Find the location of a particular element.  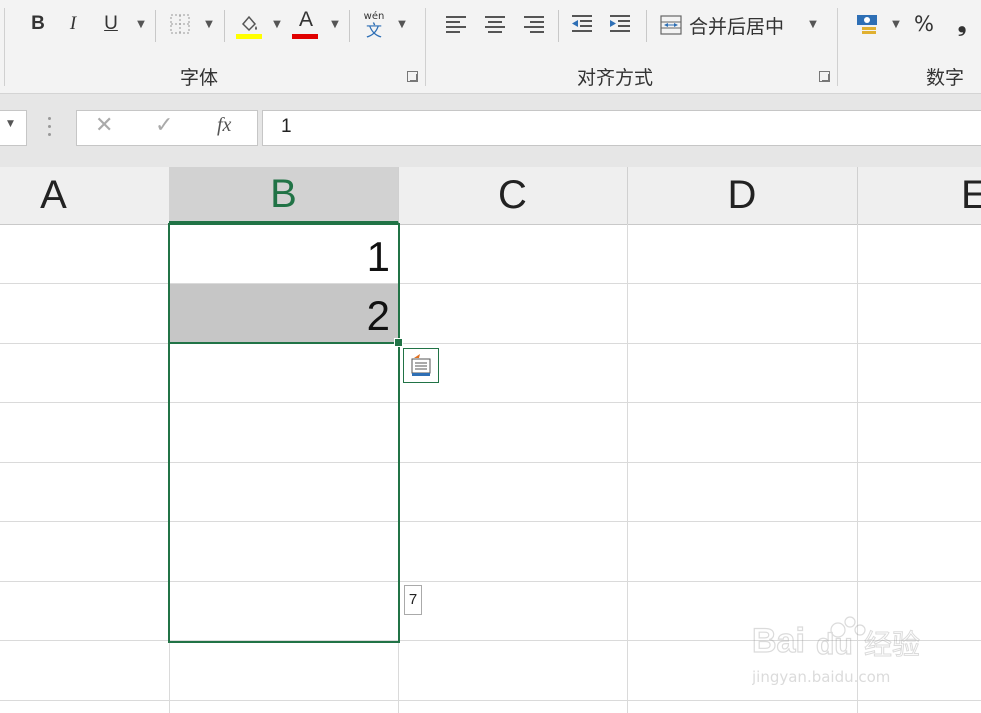

watermark-logo: Bai du 经验 jingyan.baidu.com is located at coordinates (836, 651).